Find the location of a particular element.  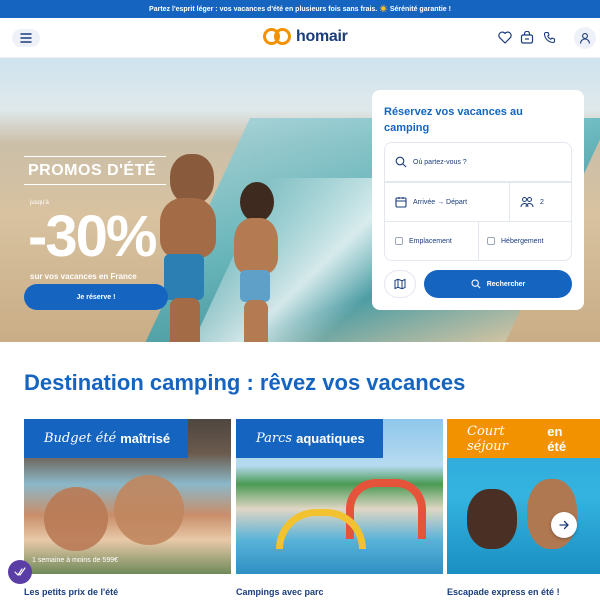

section-title: Destination camping : rêvez vos vacances is located at coordinates (245, 382).